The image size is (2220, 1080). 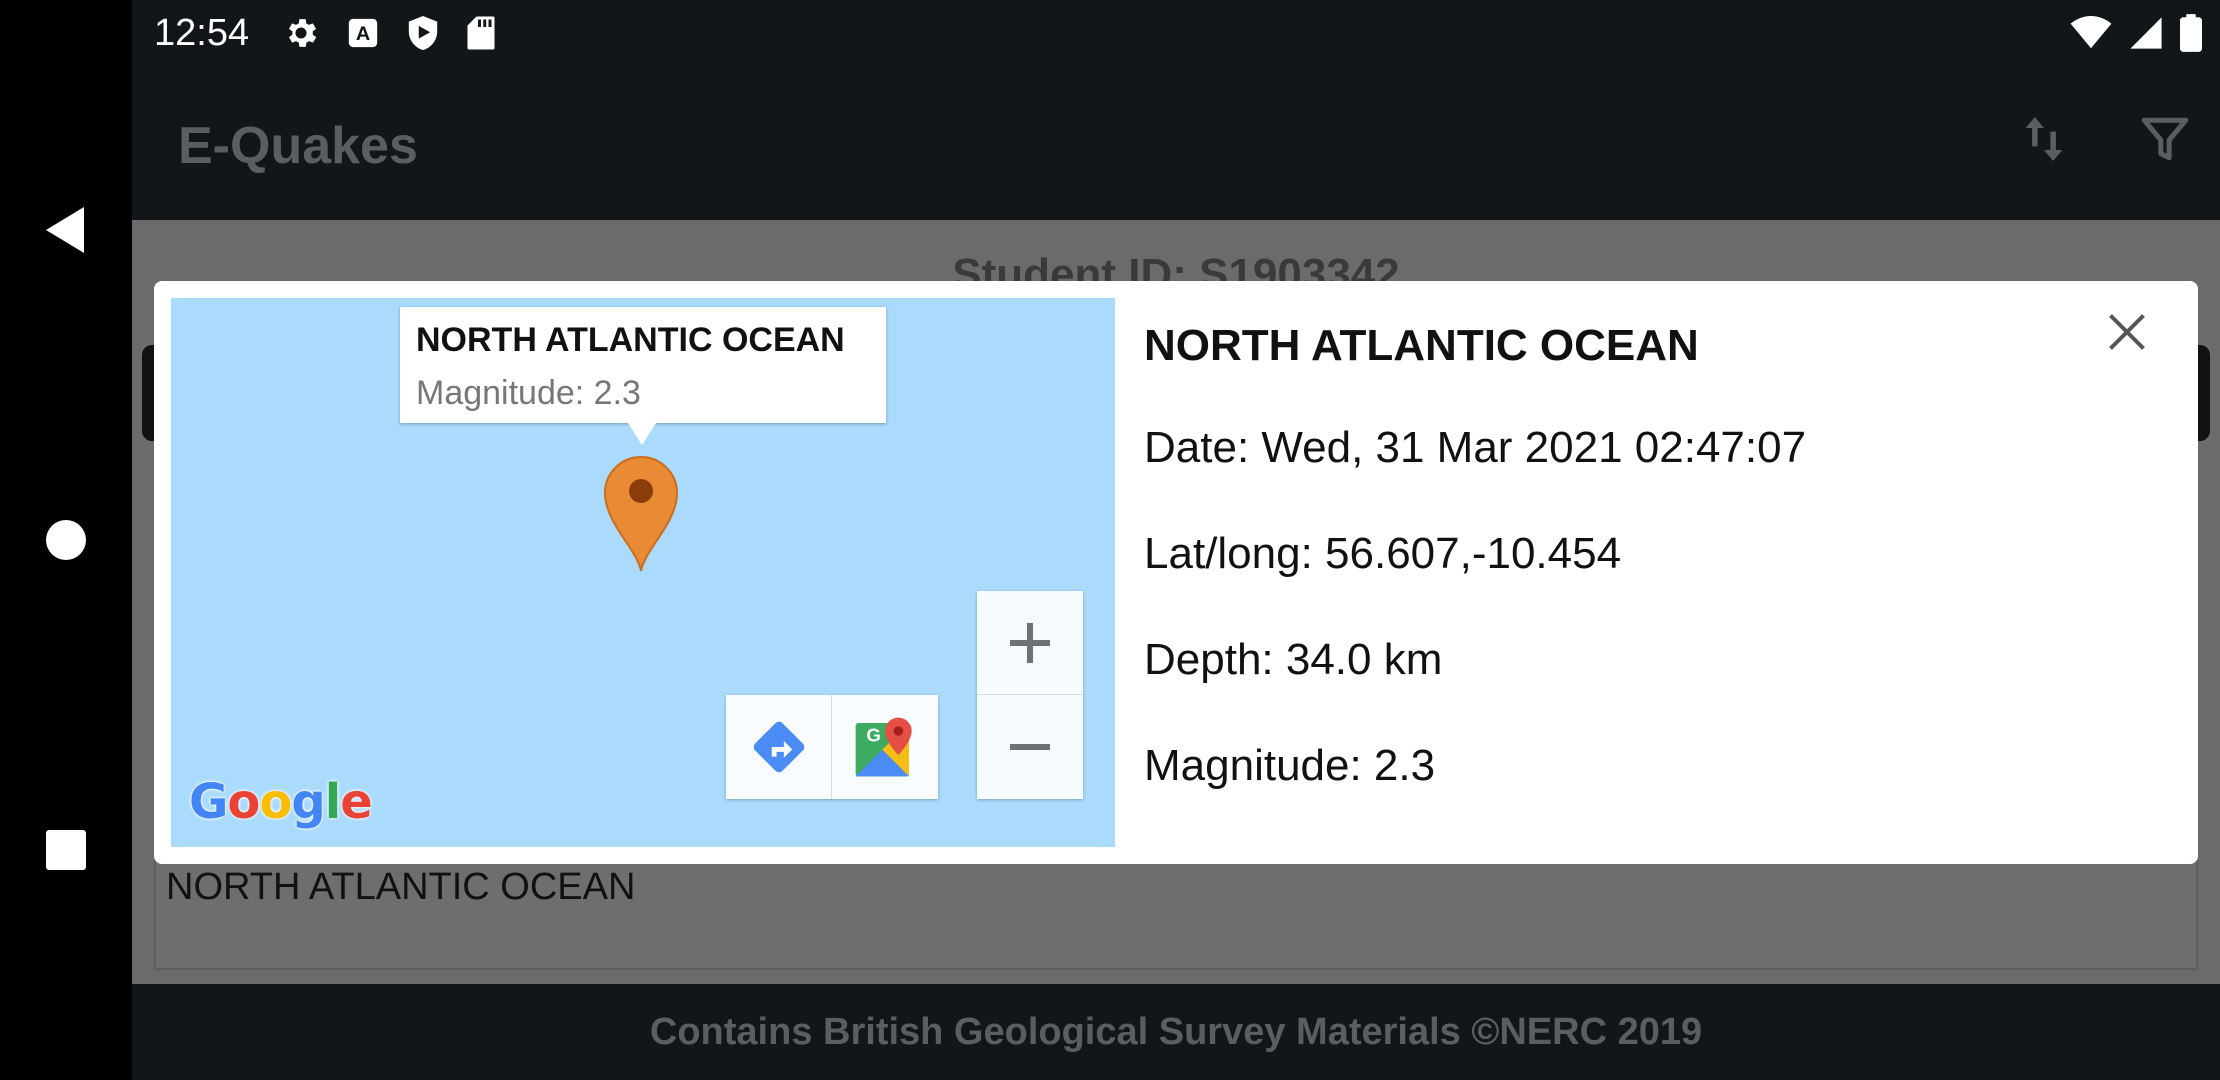 I want to click on map-toolbar: G, so click(x=832, y=747).